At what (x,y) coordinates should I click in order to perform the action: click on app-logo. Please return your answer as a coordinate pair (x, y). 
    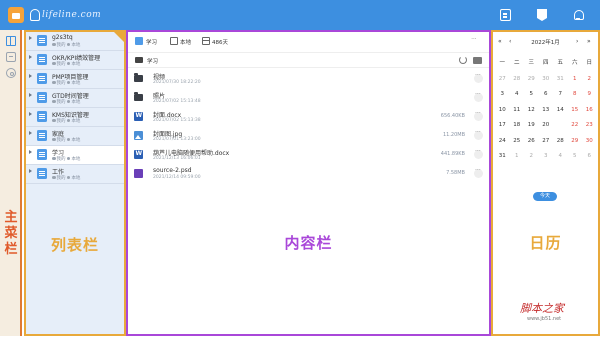
    Looking at the image, I should click on (16, 15).